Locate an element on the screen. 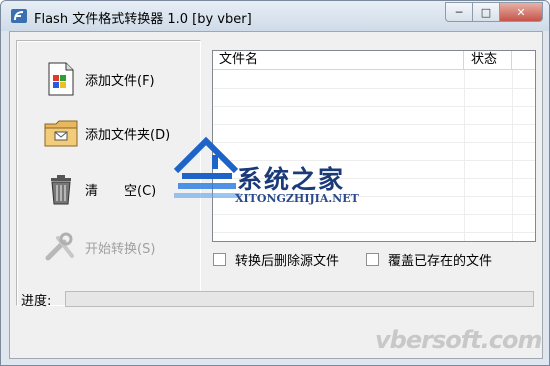 Image resolution: width=550 pixels, height=366 pixels. minimize-button: ─ is located at coordinates (458, 12).